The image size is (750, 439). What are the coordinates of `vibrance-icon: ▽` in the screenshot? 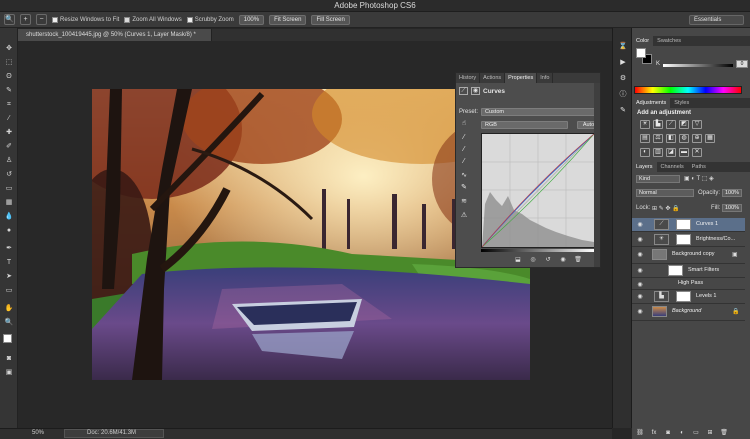 It's located at (697, 124).